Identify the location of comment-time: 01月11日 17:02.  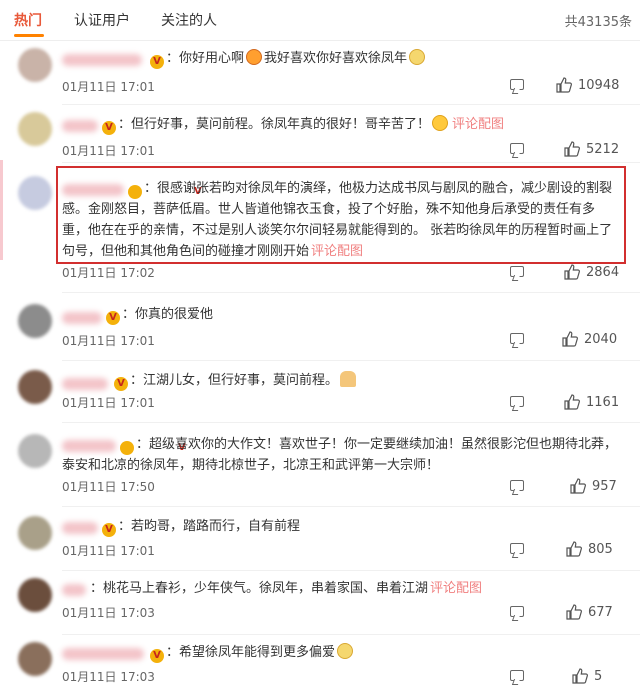
(108, 273).